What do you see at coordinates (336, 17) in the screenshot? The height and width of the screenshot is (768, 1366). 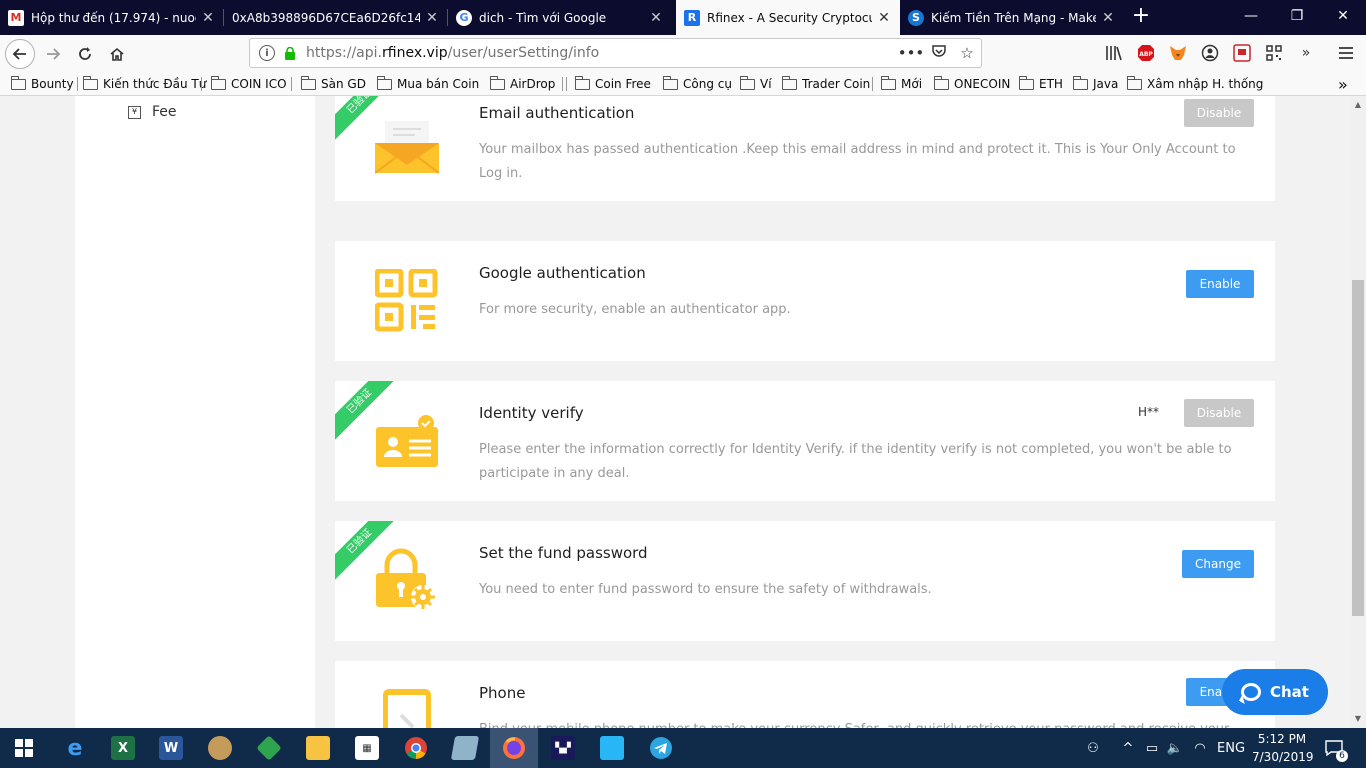 I see `tab-address: 0xA8b398896D67CEa6D26fc140E056 ✕` at bounding box center [336, 17].